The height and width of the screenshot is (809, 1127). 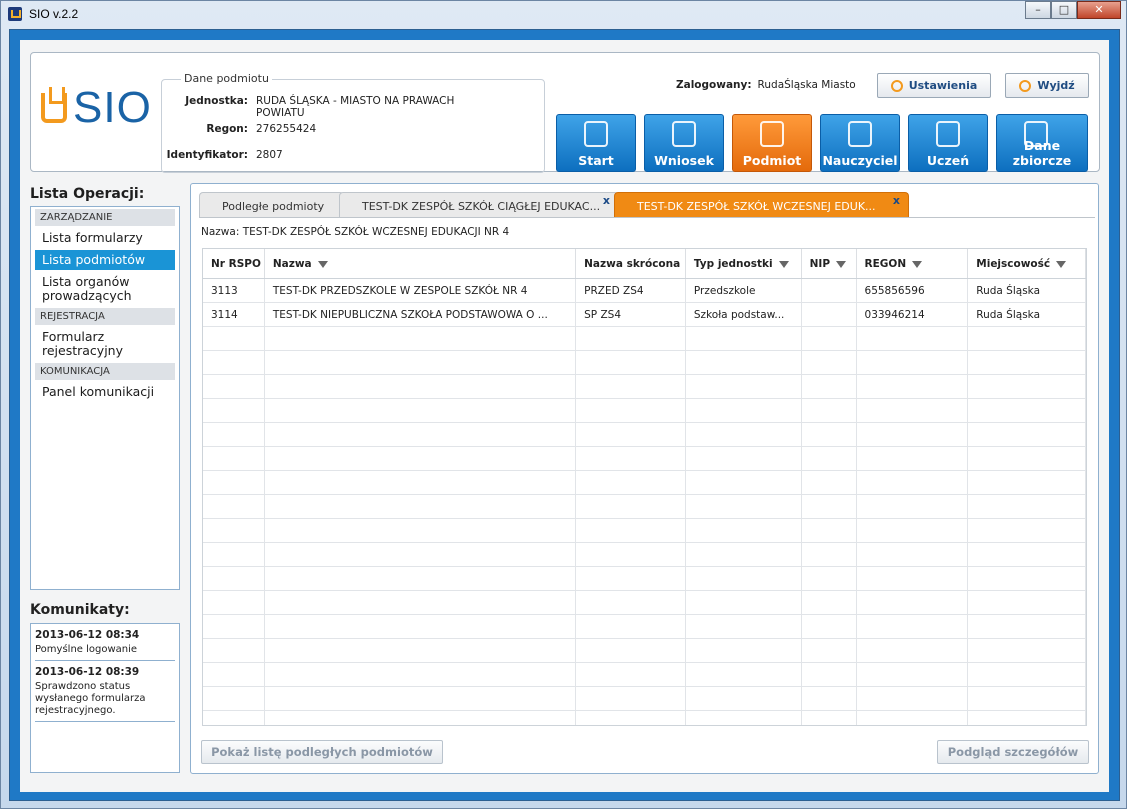 What do you see at coordinates (913, 314) in the screenshot?
I see `cell-regon: 033946214` at bounding box center [913, 314].